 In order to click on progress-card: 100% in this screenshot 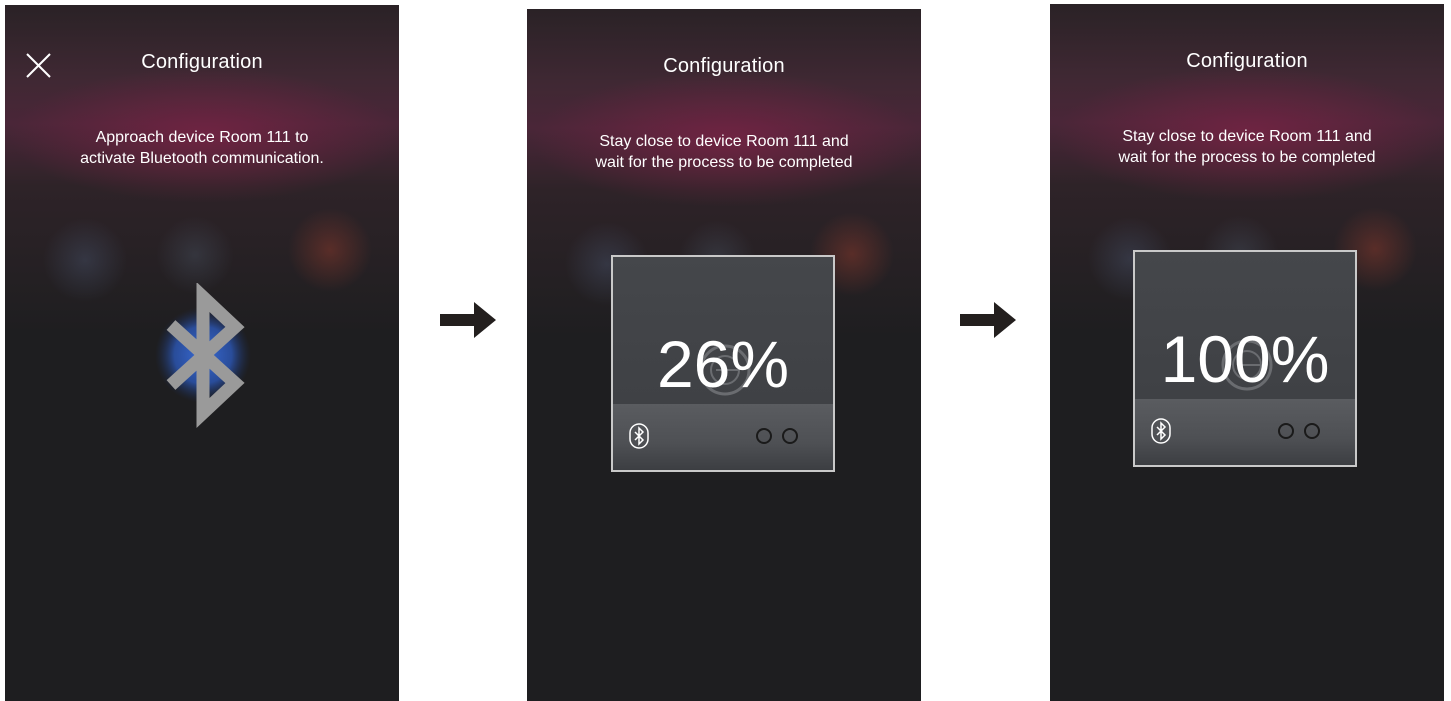, I will do `click(1245, 358)`.